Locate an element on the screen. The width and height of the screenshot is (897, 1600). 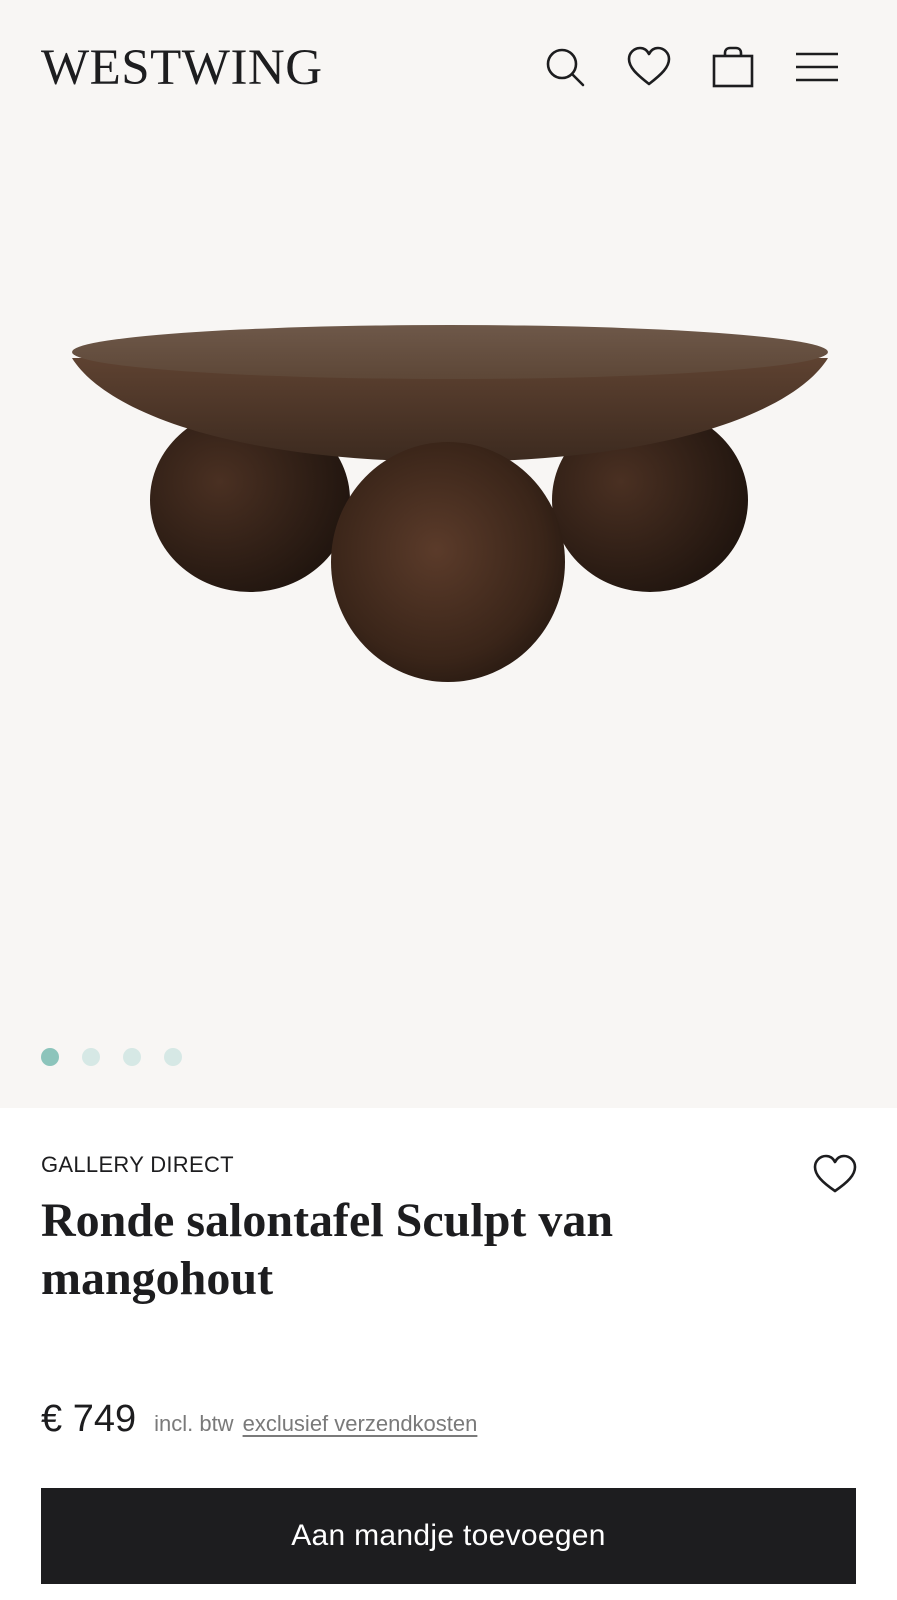
heart-icon is located at coordinates (649, 67).